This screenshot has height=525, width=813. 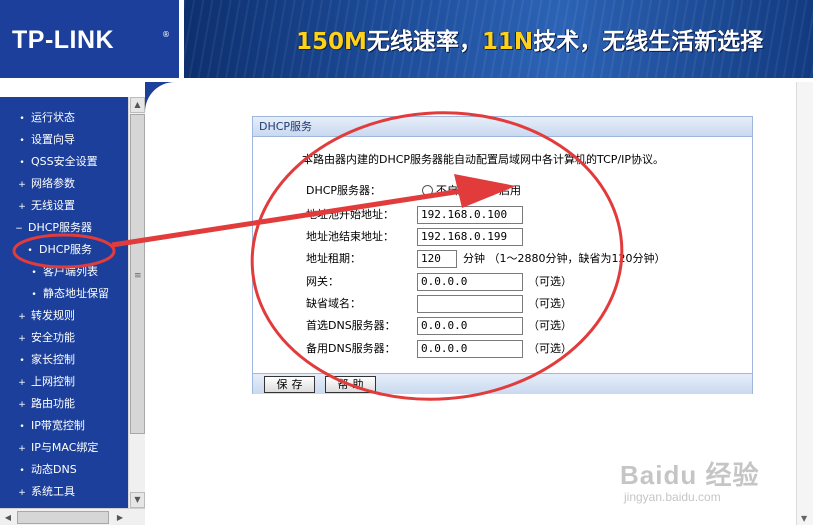 I want to click on dhcp-off-option: 不启用, so click(x=445, y=191).